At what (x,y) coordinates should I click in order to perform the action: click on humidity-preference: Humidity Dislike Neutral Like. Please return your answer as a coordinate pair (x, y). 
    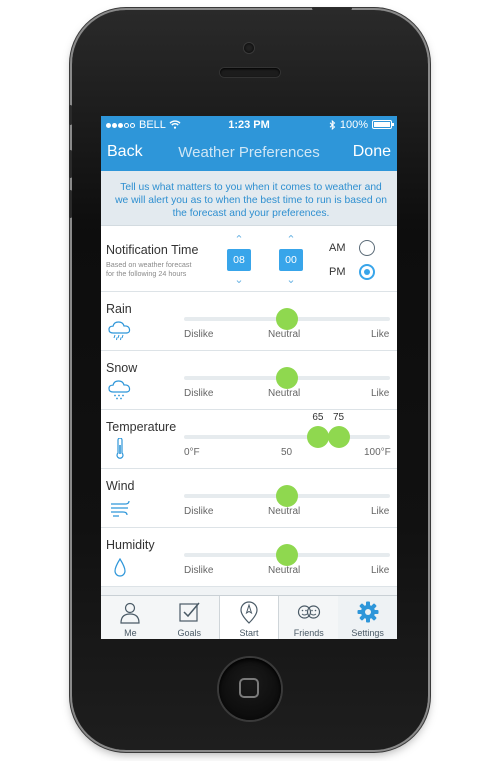
    Looking at the image, I should click on (249, 557).